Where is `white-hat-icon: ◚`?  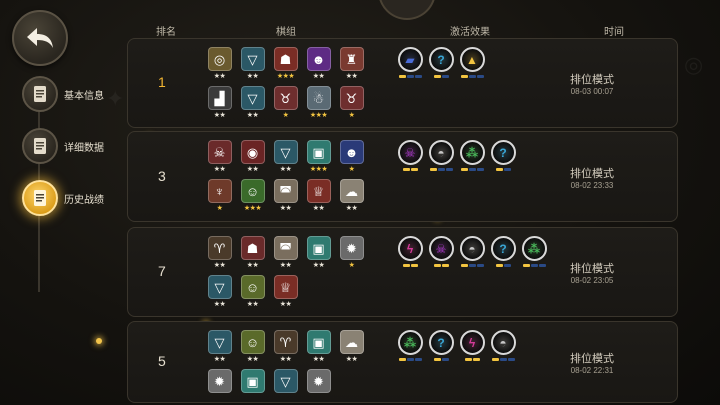 white-hat-icon: ◚ is located at coordinates (285, 248).